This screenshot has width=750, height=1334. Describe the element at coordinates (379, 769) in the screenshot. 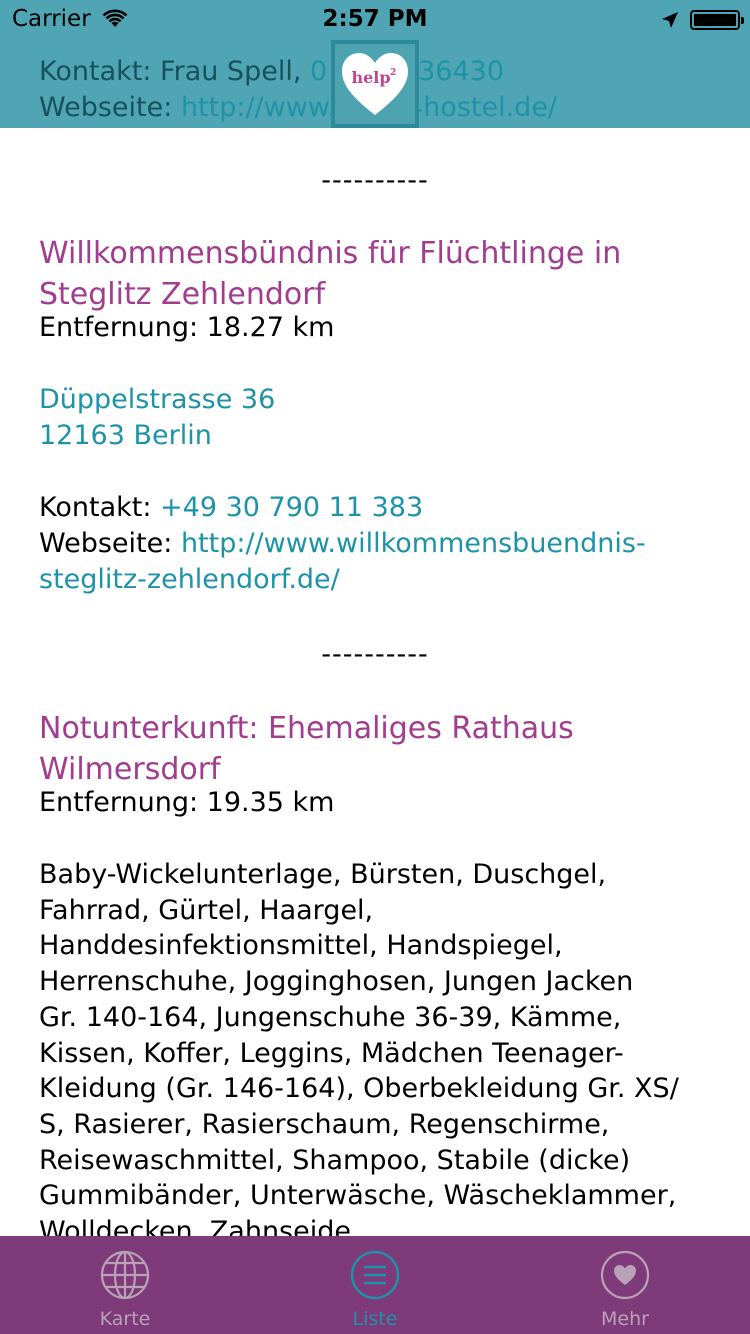

I see `entry-title: Wilmersdorf` at that location.